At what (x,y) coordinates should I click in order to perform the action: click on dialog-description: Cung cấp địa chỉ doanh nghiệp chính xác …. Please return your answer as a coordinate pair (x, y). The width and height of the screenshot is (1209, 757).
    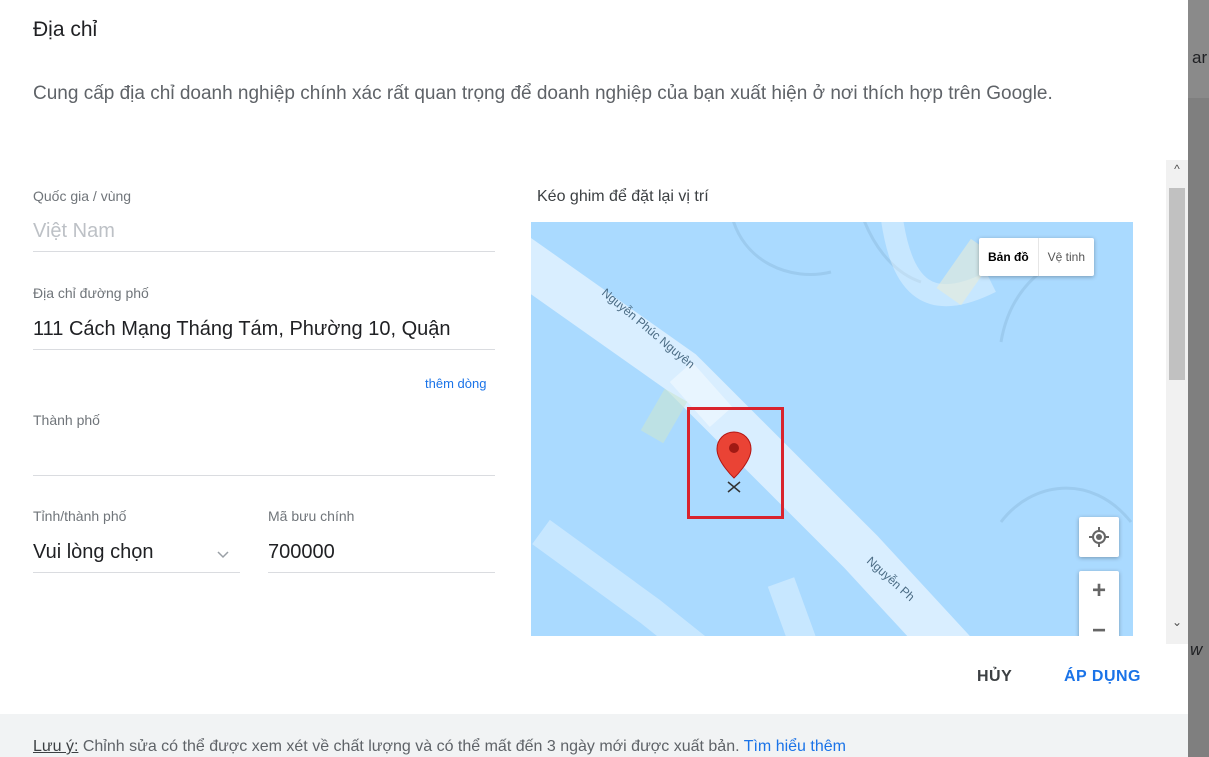
    Looking at the image, I should click on (543, 93).